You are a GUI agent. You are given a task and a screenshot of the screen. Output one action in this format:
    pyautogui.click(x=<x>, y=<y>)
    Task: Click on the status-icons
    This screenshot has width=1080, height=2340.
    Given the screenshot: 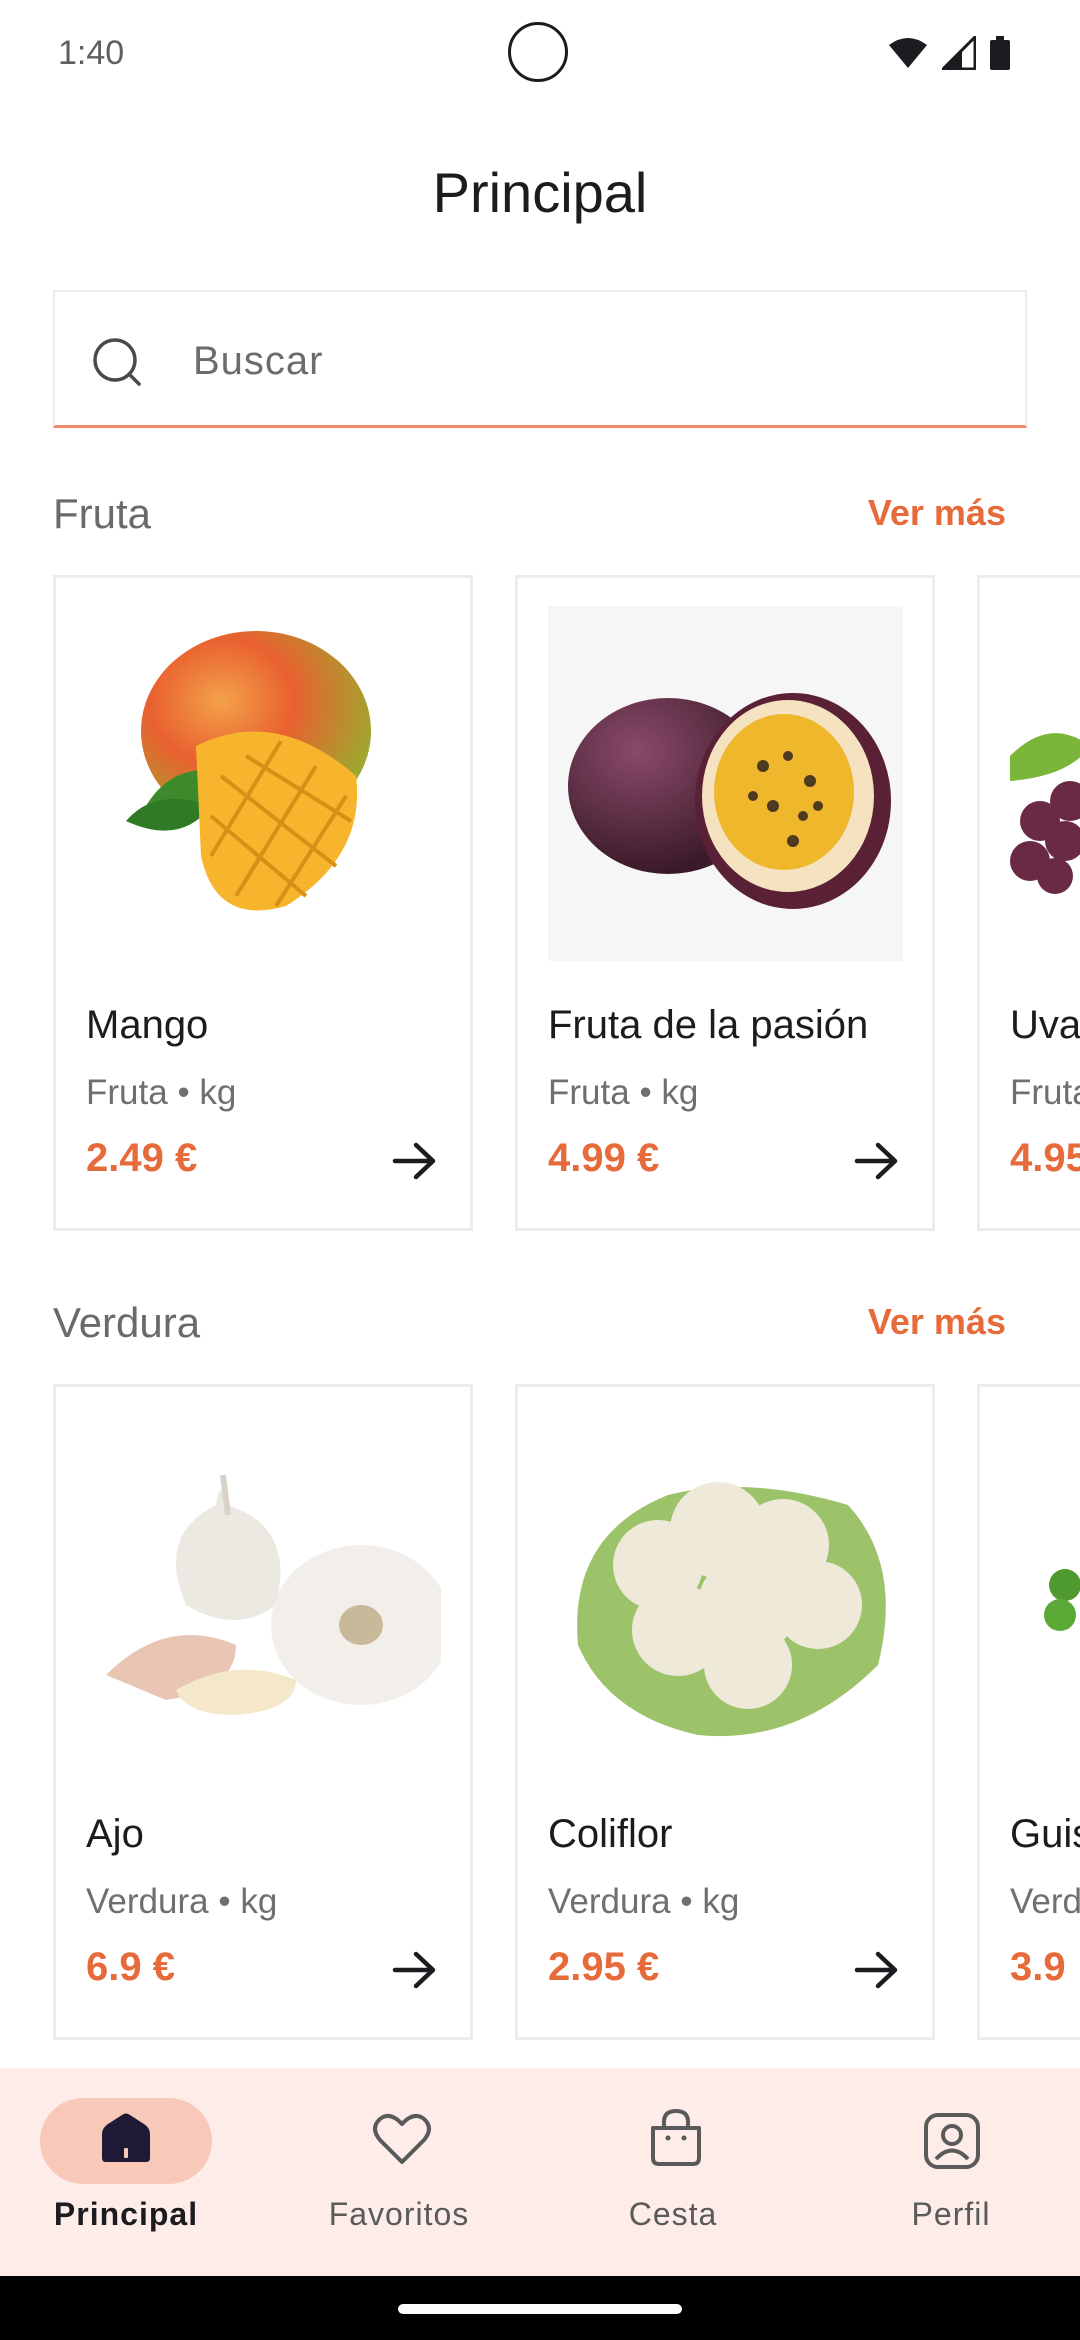 What is the action you would take?
    pyautogui.click(x=949, y=53)
    